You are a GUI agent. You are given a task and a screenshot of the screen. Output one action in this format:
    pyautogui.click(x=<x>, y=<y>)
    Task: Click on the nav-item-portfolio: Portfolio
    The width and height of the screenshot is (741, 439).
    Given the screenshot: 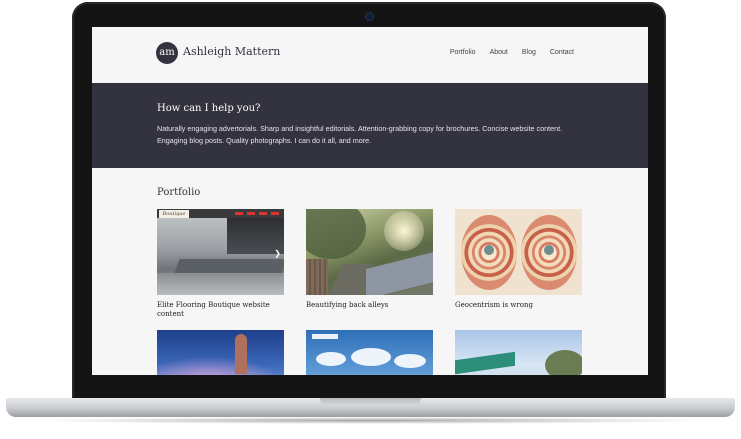 What is the action you would take?
    pyautogui.click(x=463, y=52)
    